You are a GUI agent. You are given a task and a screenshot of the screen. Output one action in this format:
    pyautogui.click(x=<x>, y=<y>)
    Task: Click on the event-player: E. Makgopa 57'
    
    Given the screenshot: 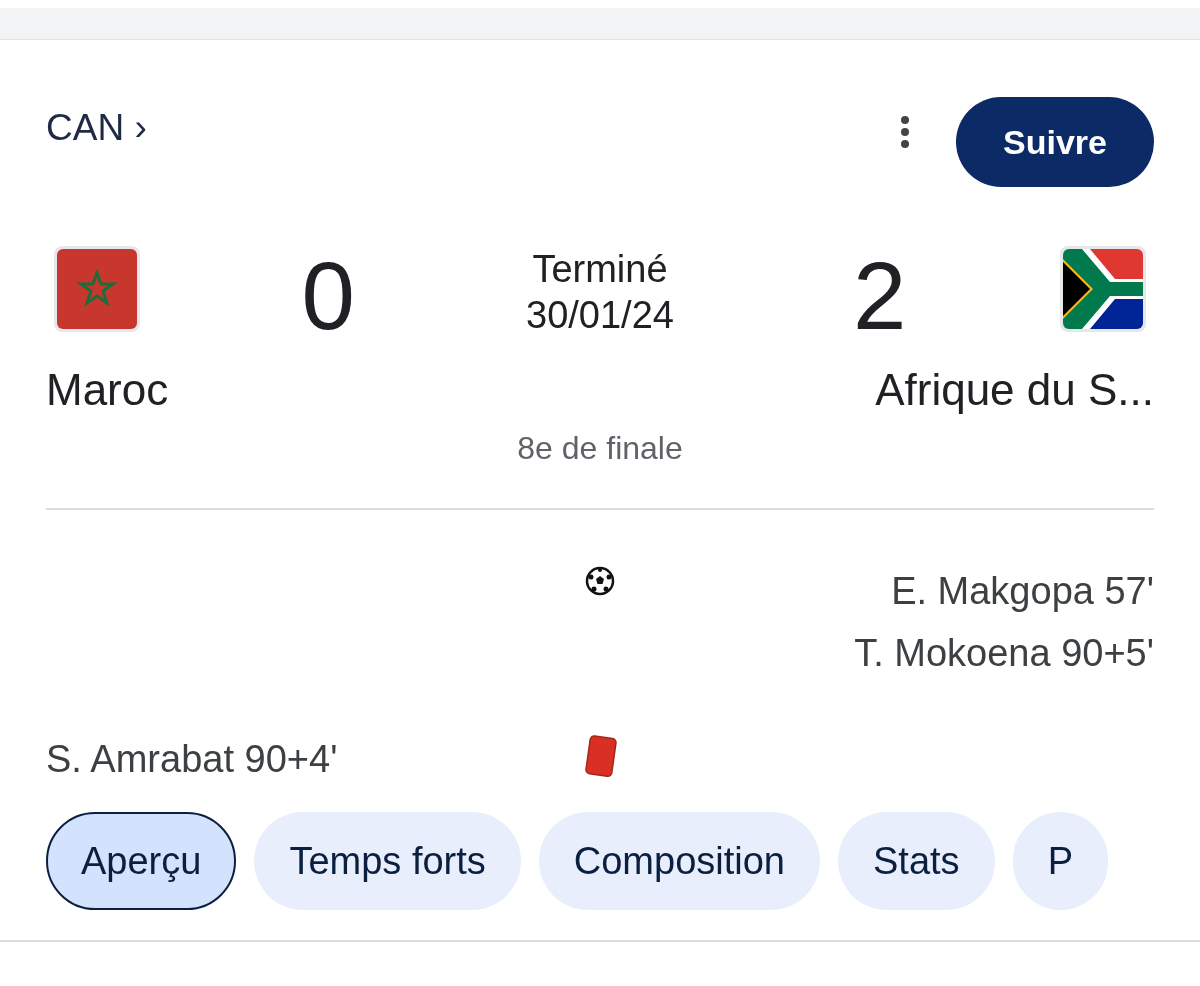 What is the action you would take?
    pyautogui.click(x=1022, y=591)
    